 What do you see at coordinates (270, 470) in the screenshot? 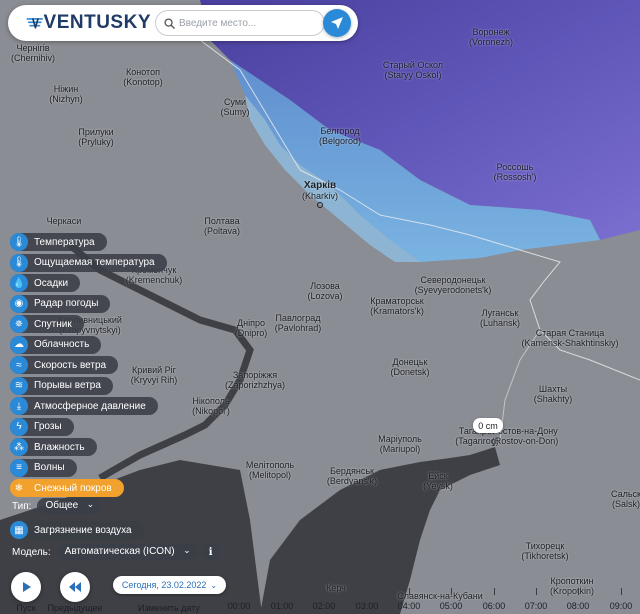
I see `city-melitopol: Мелітополь (Melitopol)` at bounding box center [270, 470].